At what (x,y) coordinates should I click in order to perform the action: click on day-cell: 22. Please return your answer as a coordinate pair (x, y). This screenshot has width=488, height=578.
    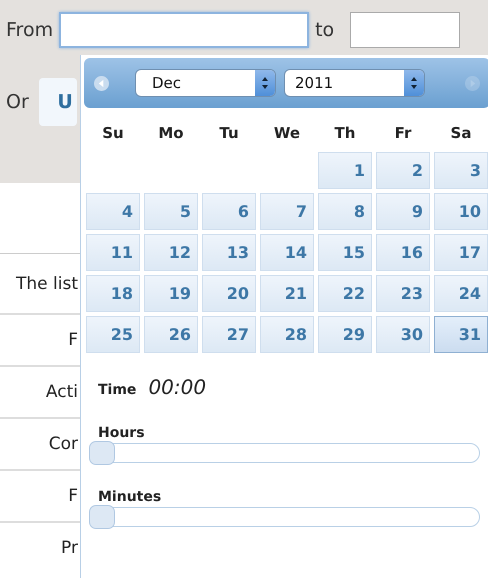
    Looking at the image, I should click on (345, 293).